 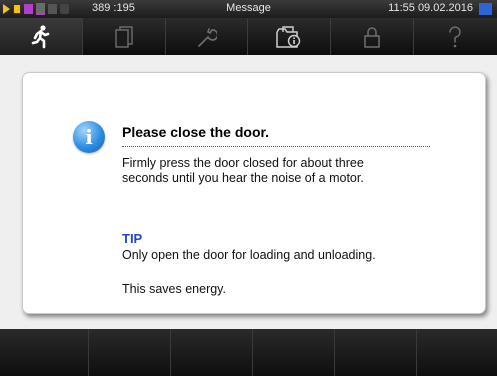 I want to click on documents-icon, so click(x=123, y=36).